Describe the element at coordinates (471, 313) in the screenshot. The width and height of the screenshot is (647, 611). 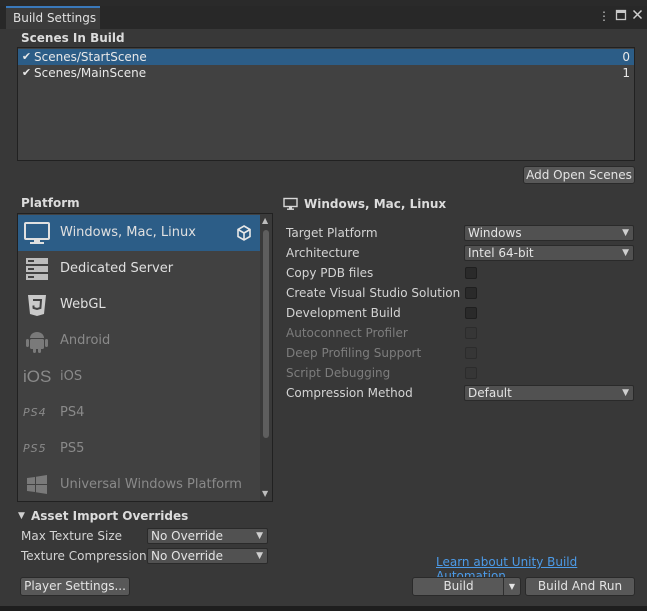
I see `development-build-checkbox` at that location.